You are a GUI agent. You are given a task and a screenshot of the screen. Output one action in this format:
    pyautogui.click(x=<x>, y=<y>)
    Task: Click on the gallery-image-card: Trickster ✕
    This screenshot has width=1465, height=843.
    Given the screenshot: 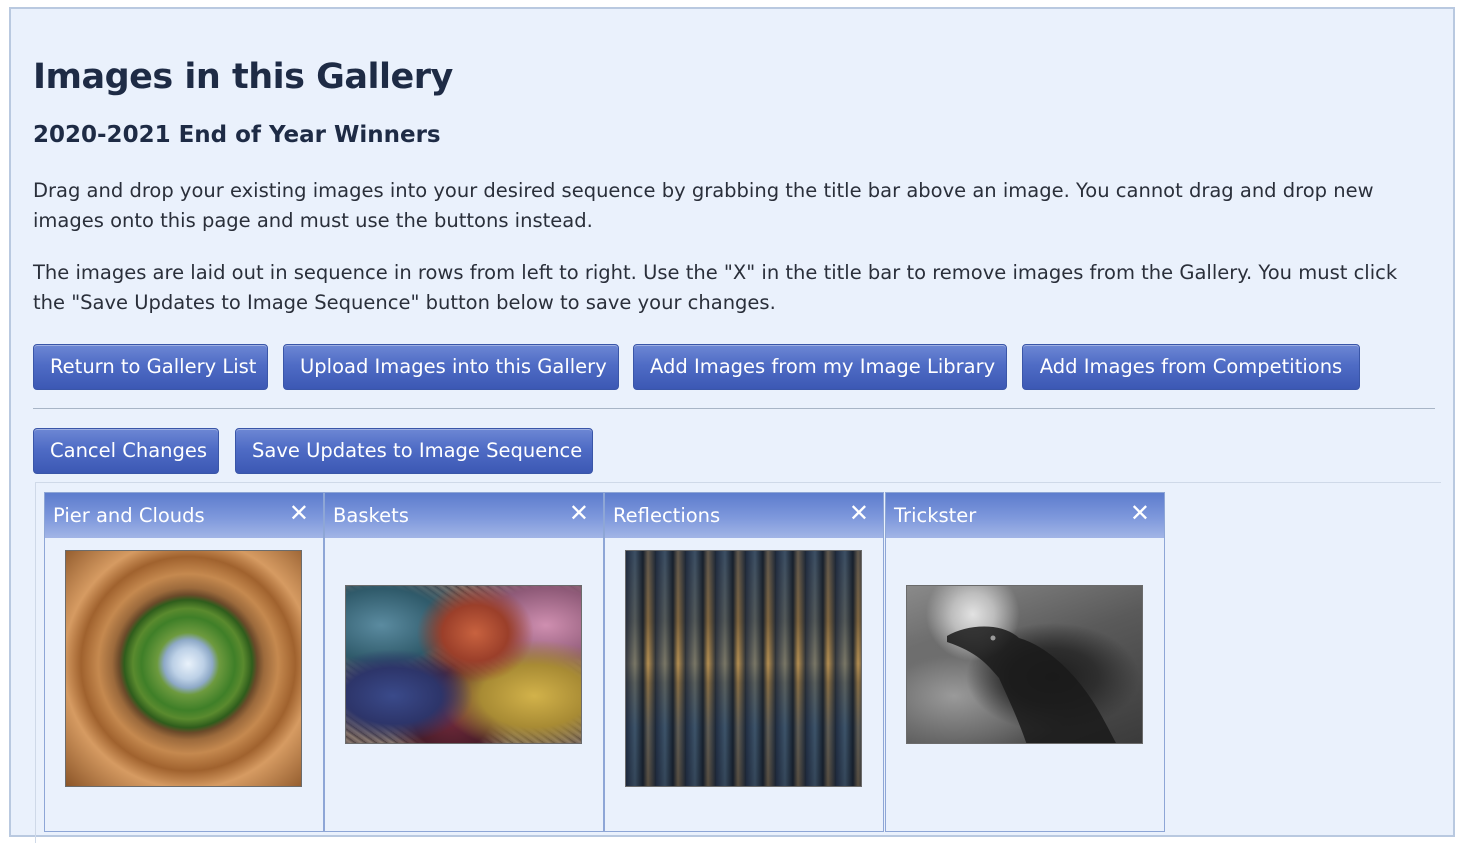 What is the action you would take?
    pyautogui.click(x=1025, y=662)
    